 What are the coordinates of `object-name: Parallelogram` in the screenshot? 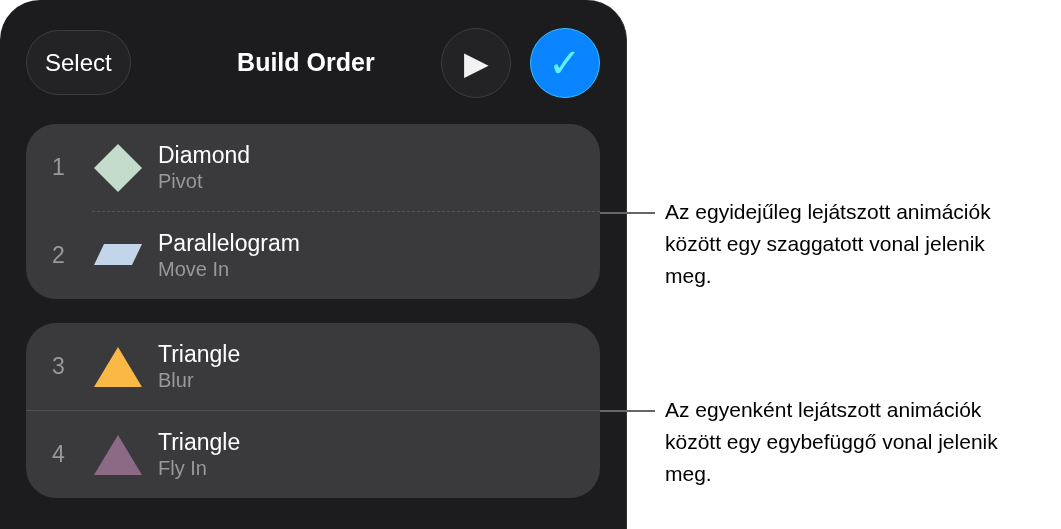 It's located at (229, 243).